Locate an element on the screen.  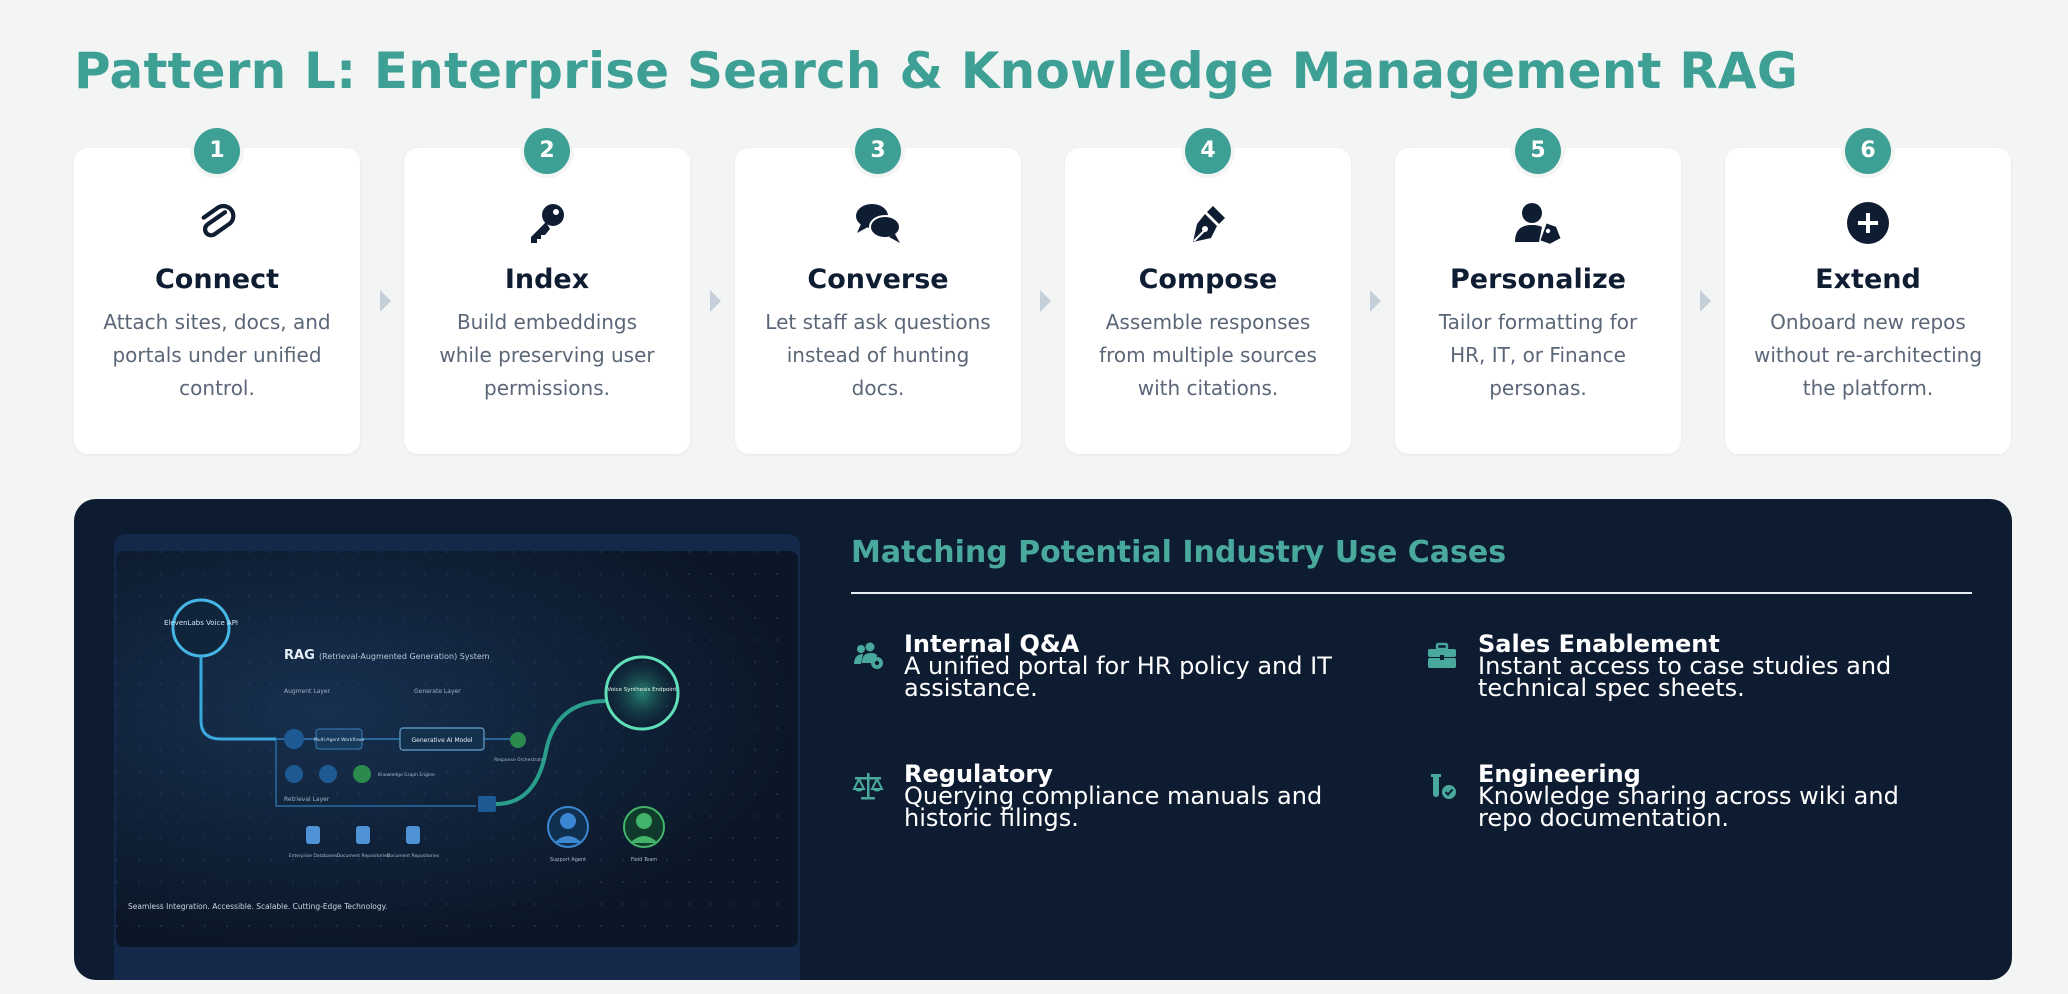
user-tag-icon is located at coordinates (1538, 223).